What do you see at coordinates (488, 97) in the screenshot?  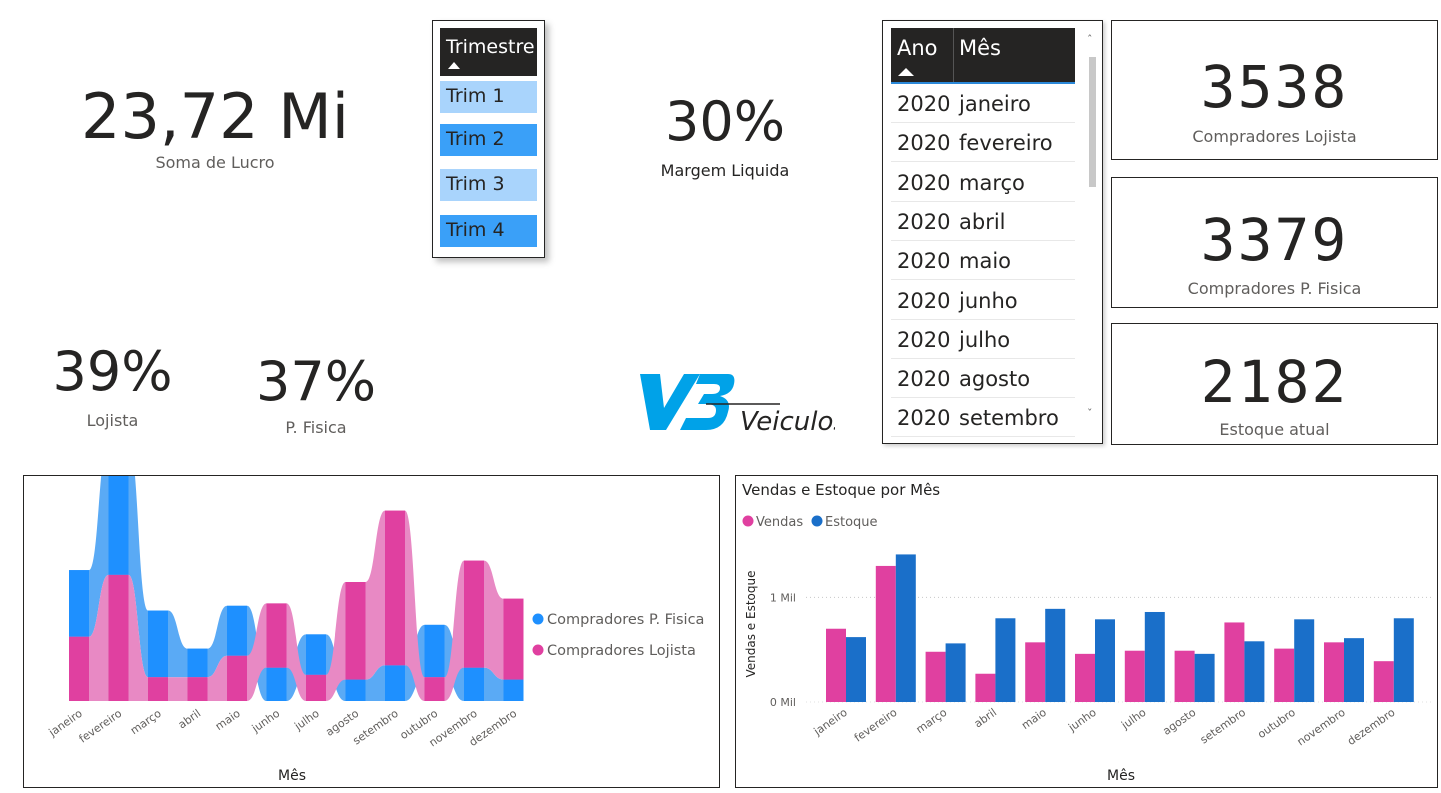 I see `trimestre-item-1: Trim 1` at bounding box center [488, 97].